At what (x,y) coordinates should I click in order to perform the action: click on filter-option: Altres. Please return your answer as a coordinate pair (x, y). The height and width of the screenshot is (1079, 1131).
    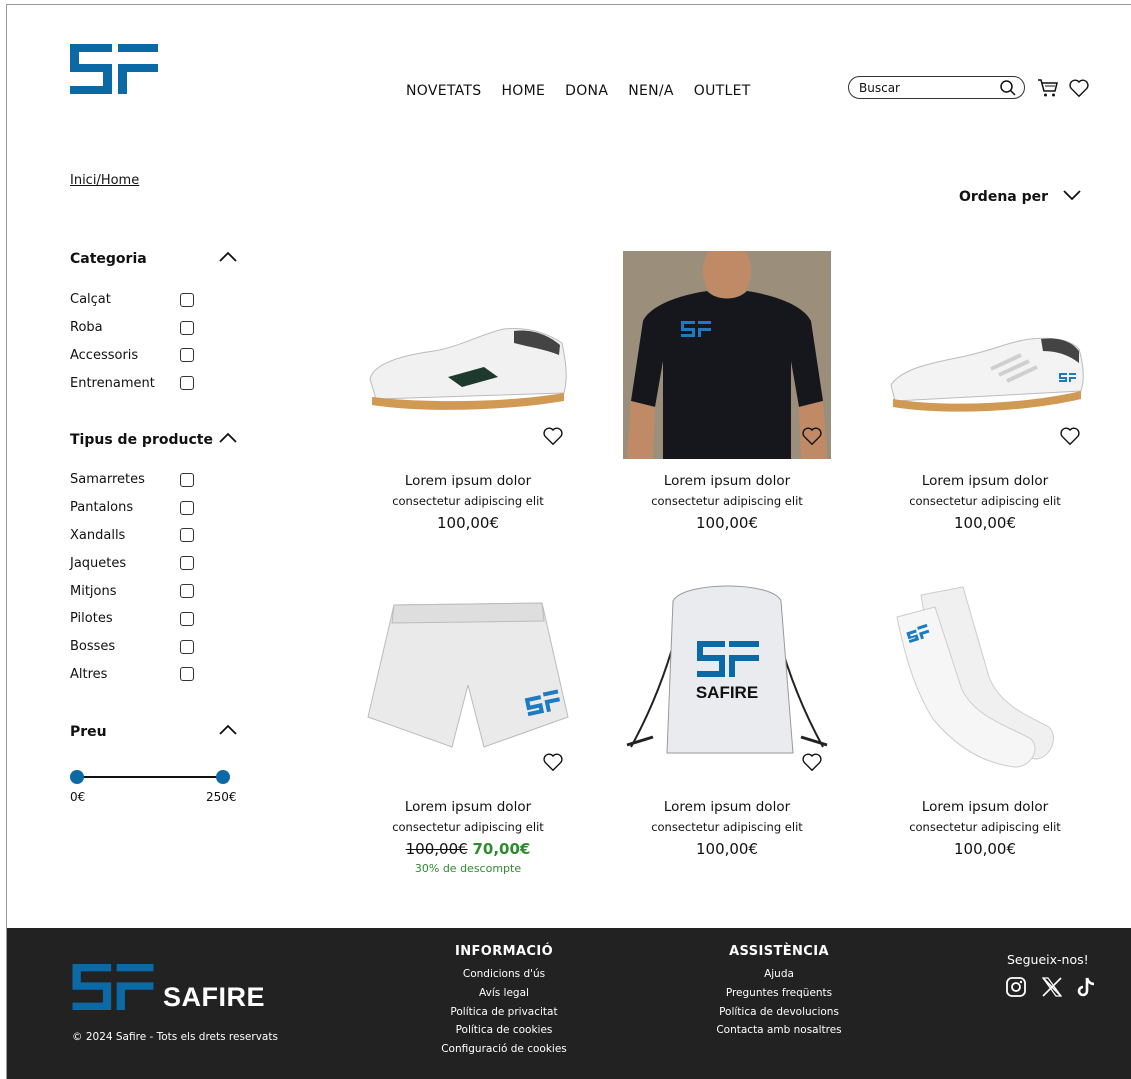
    Looking at the image, I should click on (132, 675).